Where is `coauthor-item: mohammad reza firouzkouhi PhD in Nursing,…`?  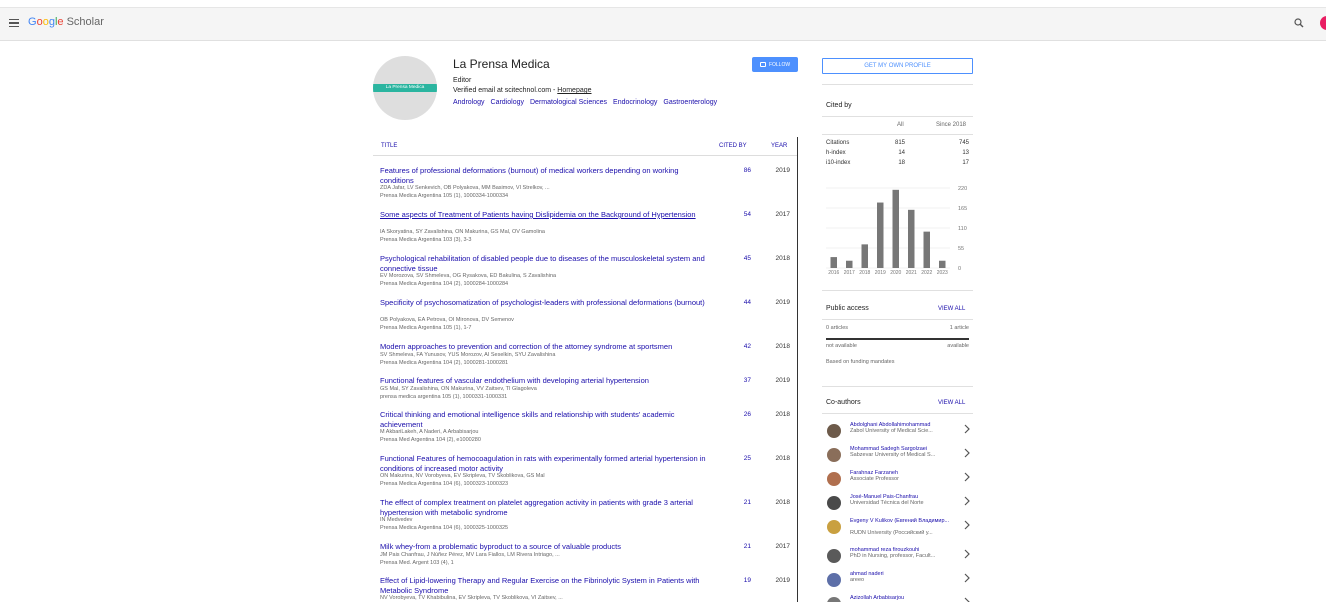
coauthor-item: mohammad reza firouzkouhi PhD in Nursing,… is located at coordinates (897, 559).